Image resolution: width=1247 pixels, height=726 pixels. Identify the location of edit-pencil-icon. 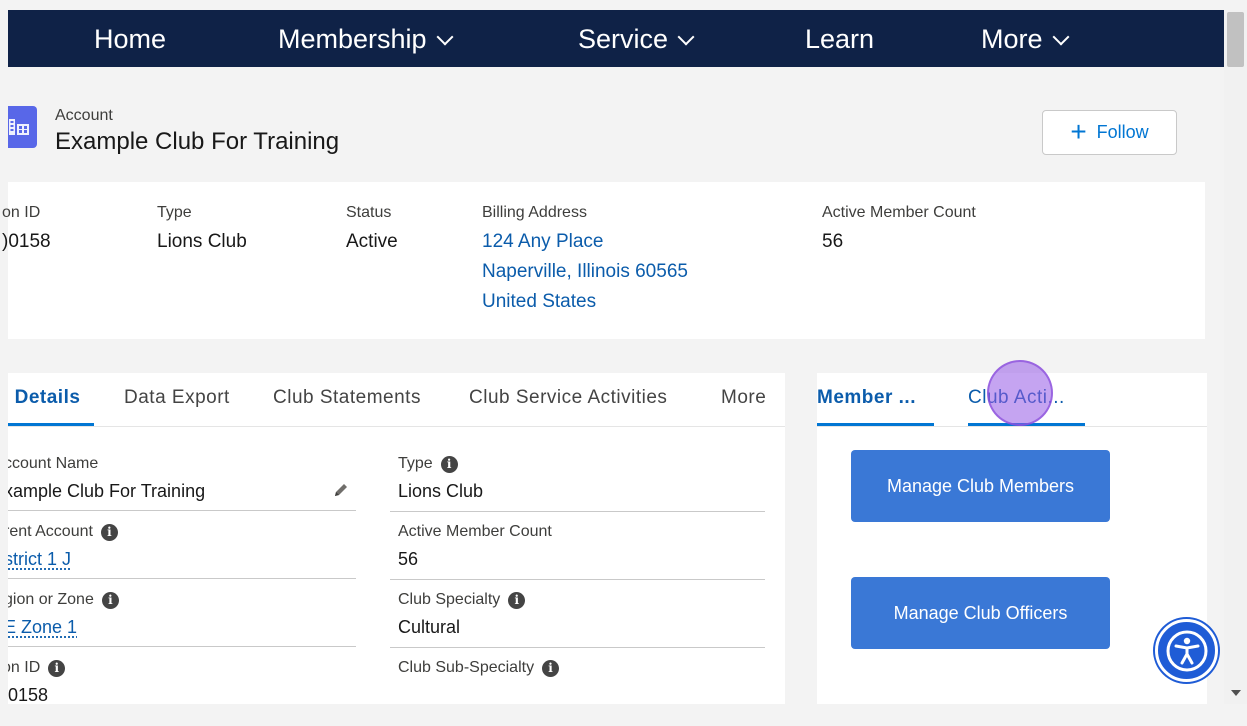
(341, 490).